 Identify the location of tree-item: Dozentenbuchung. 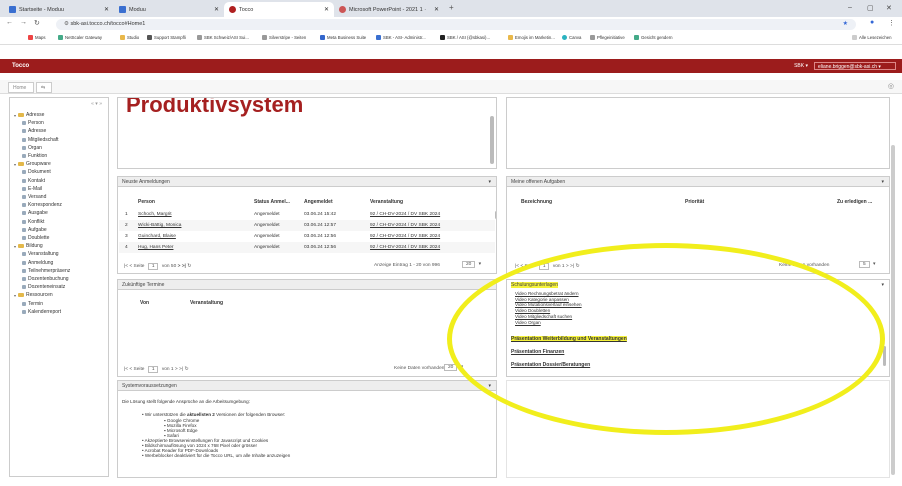
(45, 279).